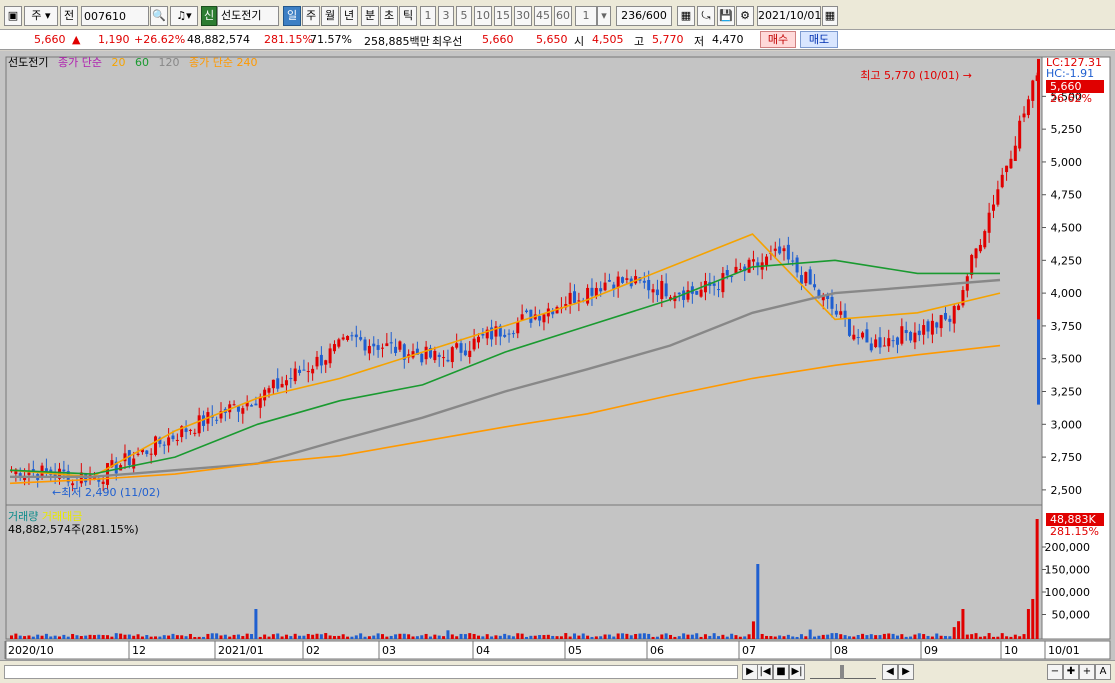  I want to click on scroll-left-icon: ◀, so click(890, 672).